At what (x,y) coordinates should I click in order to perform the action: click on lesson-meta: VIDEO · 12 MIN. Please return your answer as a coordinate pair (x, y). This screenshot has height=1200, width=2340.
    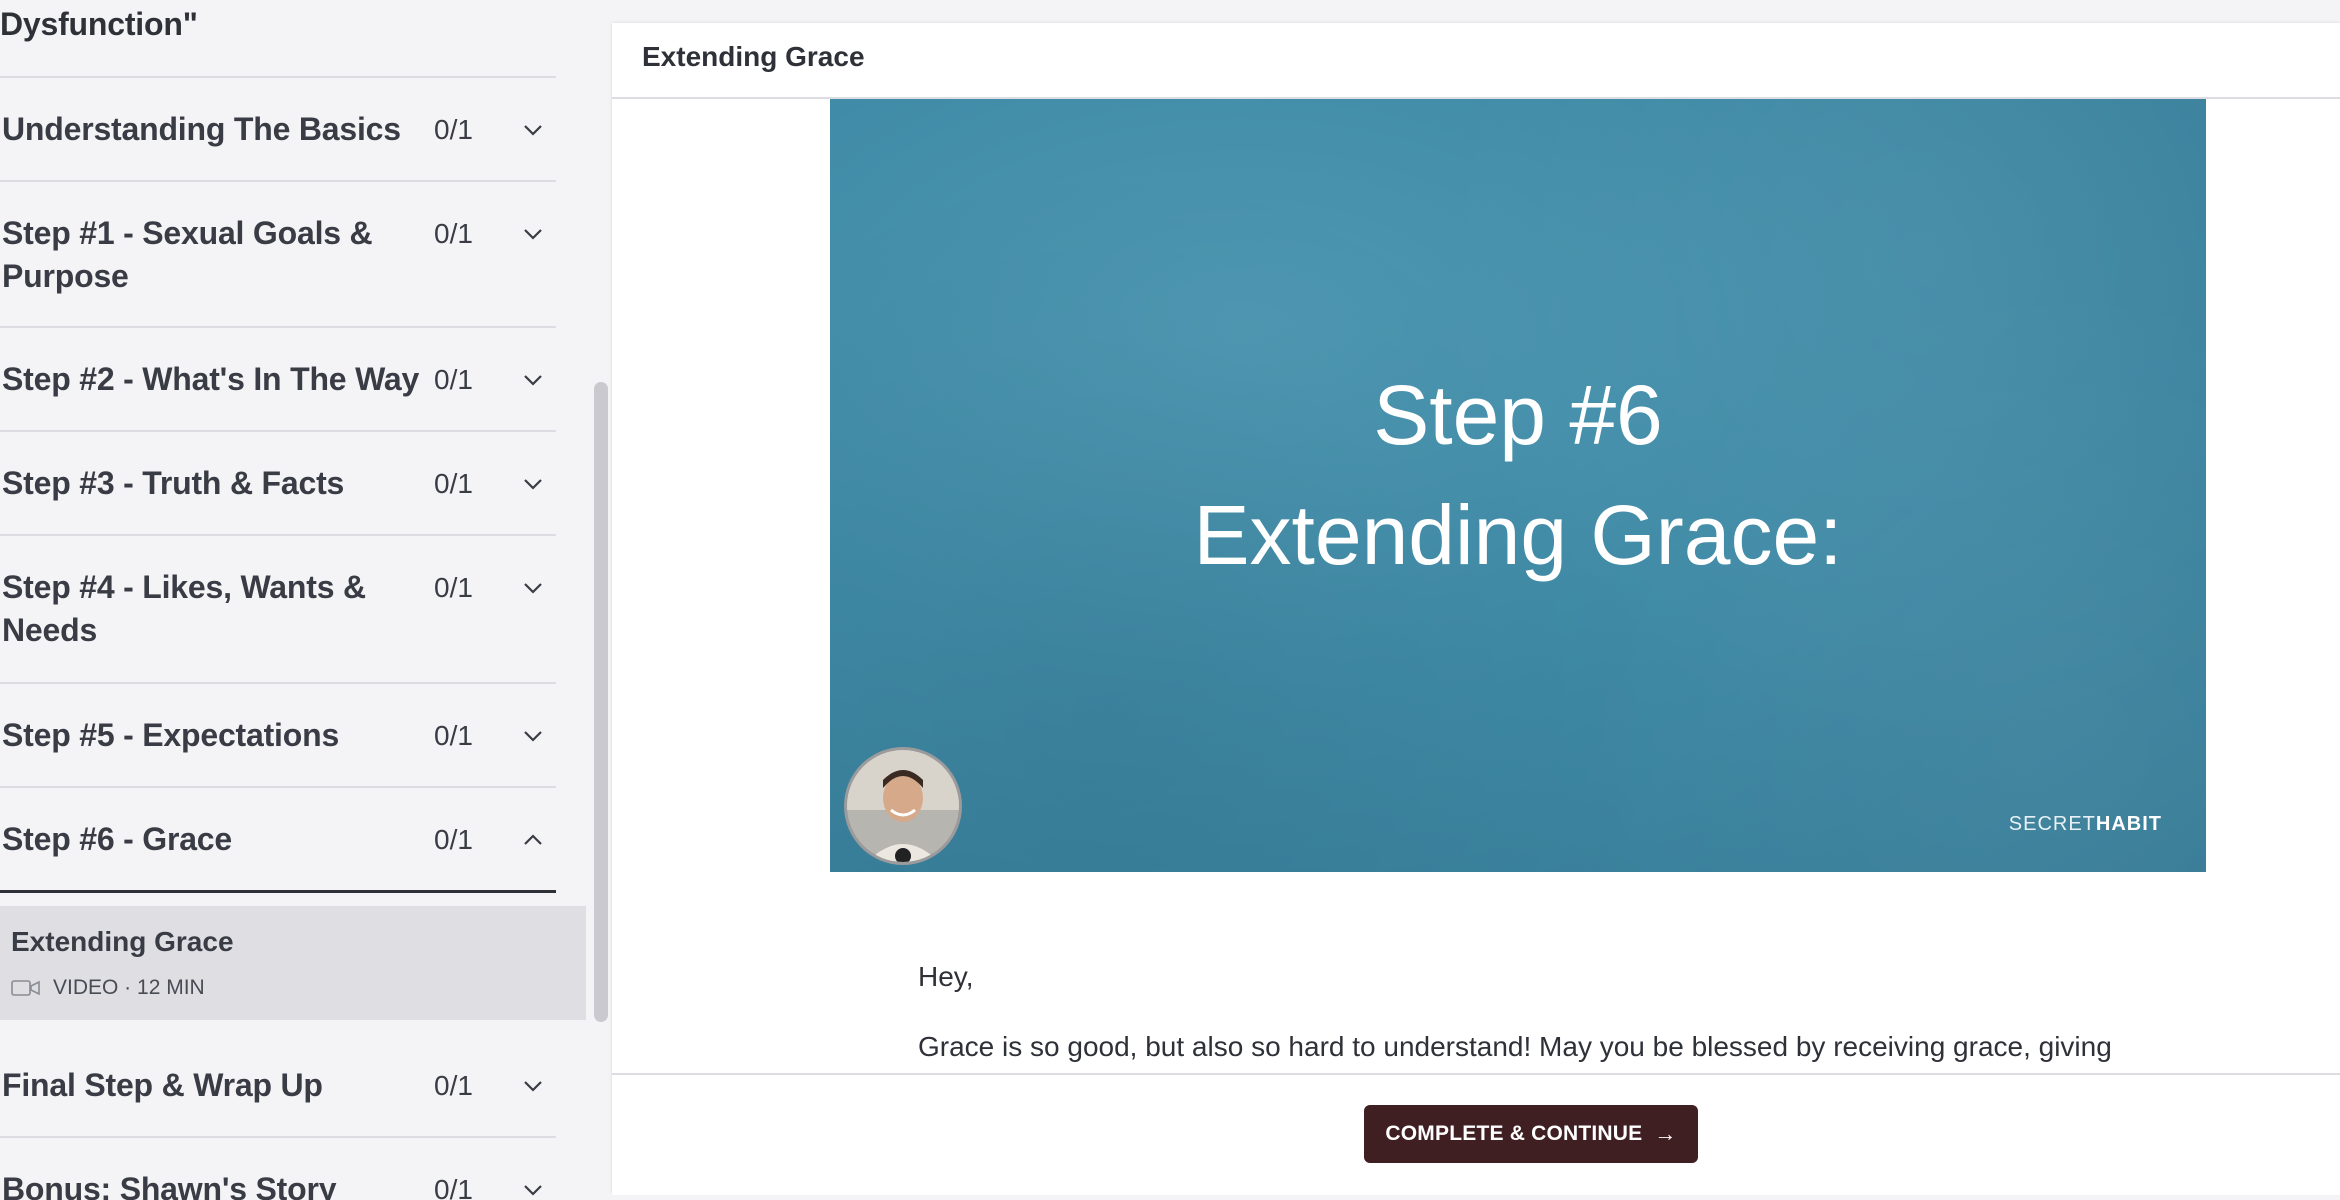
    Looking at the image, I should click on (108, 988).